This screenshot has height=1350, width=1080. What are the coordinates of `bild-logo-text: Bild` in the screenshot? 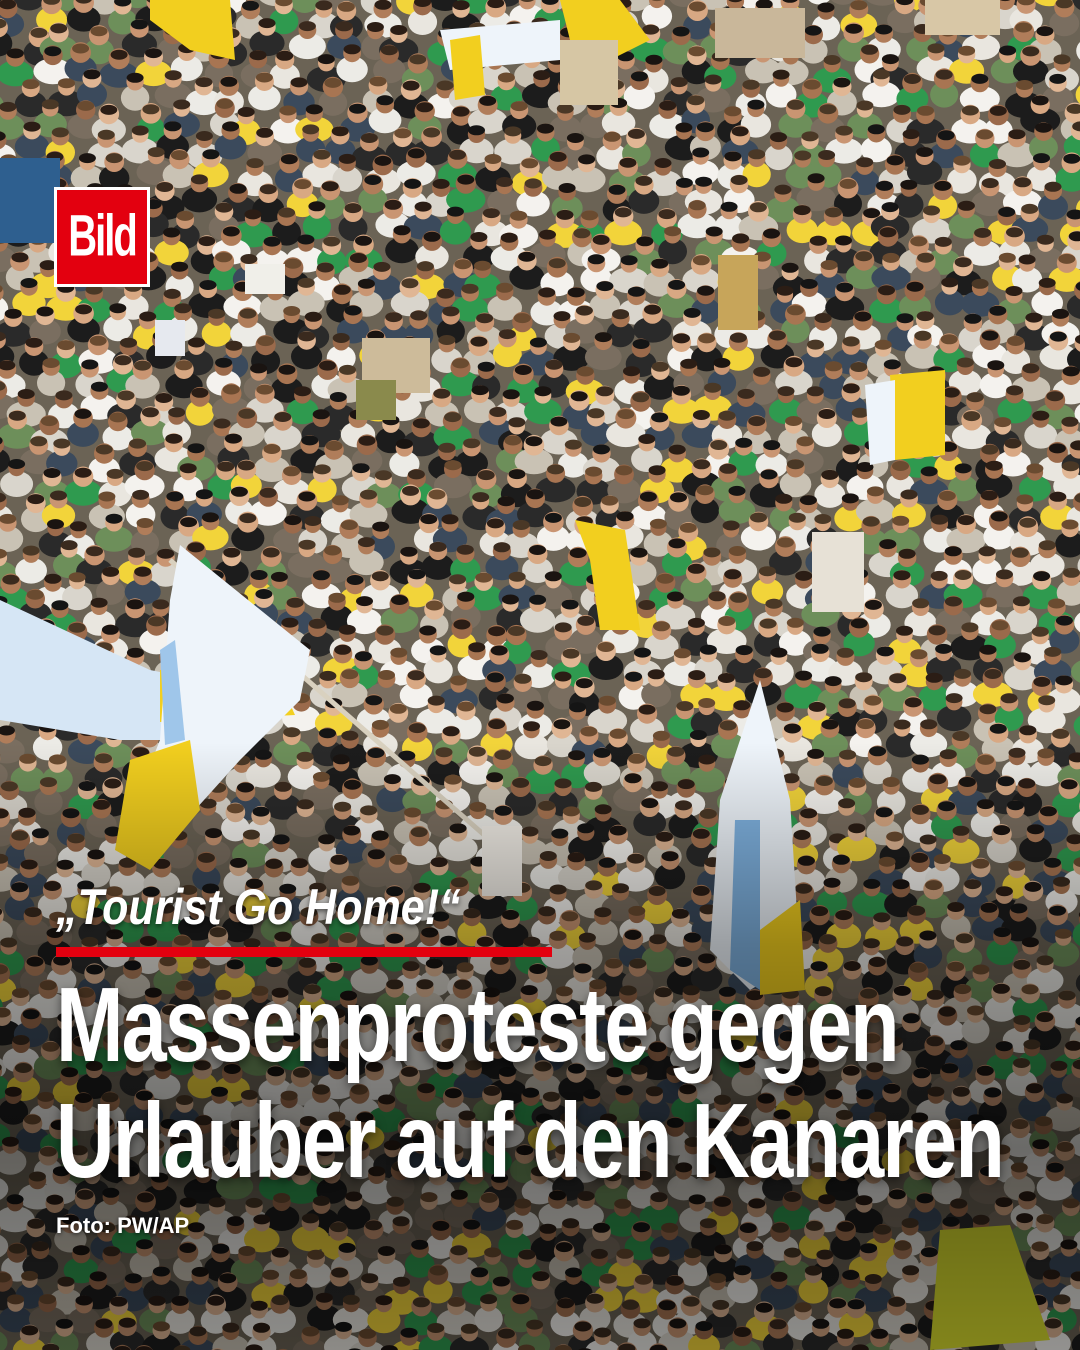 It's located at (103, 236).